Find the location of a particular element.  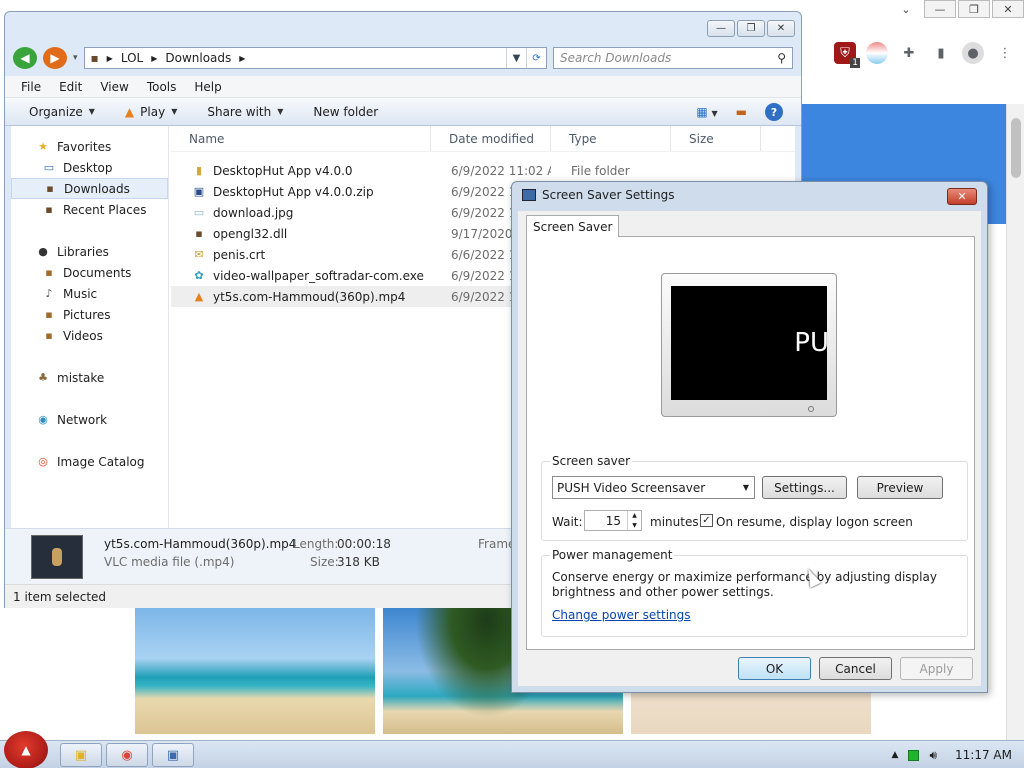

nav-libraries: ● Libraries is located at coordinates (89, 251).